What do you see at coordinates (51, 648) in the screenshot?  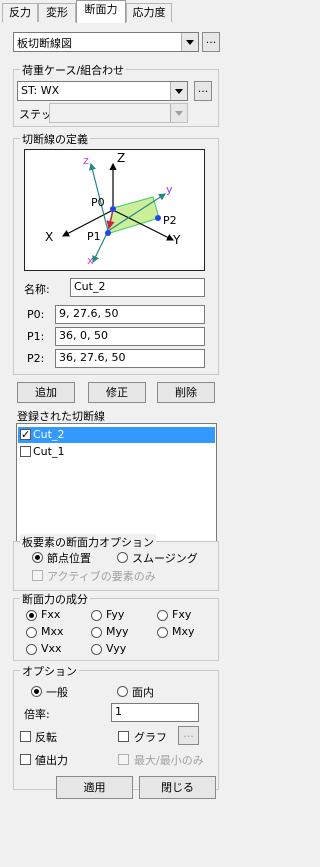 I see `vxx-label: Vxx` at bounding box center [51, 648].